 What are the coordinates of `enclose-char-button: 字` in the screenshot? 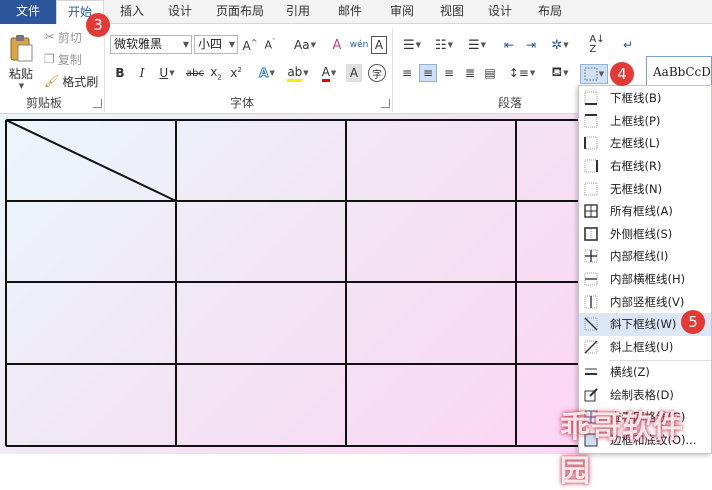 It's located at (377, 73).